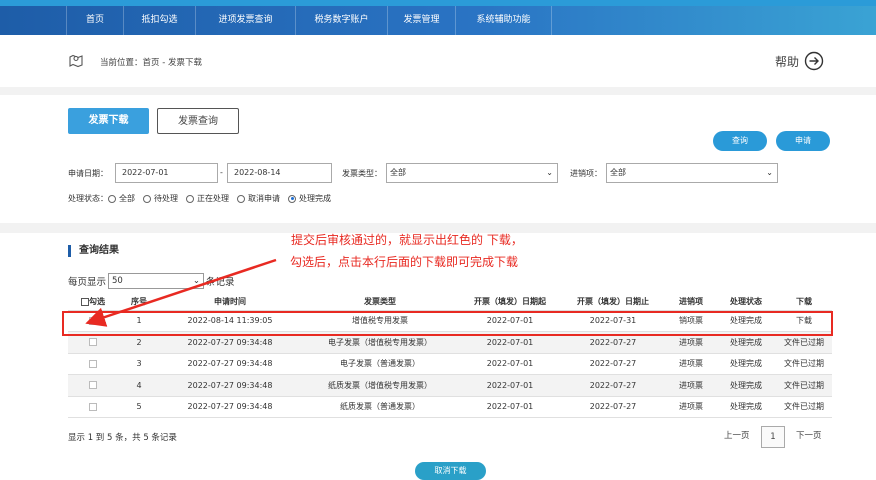 This screenshot has width=876, height=480. I want to click on per-page-control: 每页显示 50 ⌄ 条记录, so click(151, 281).